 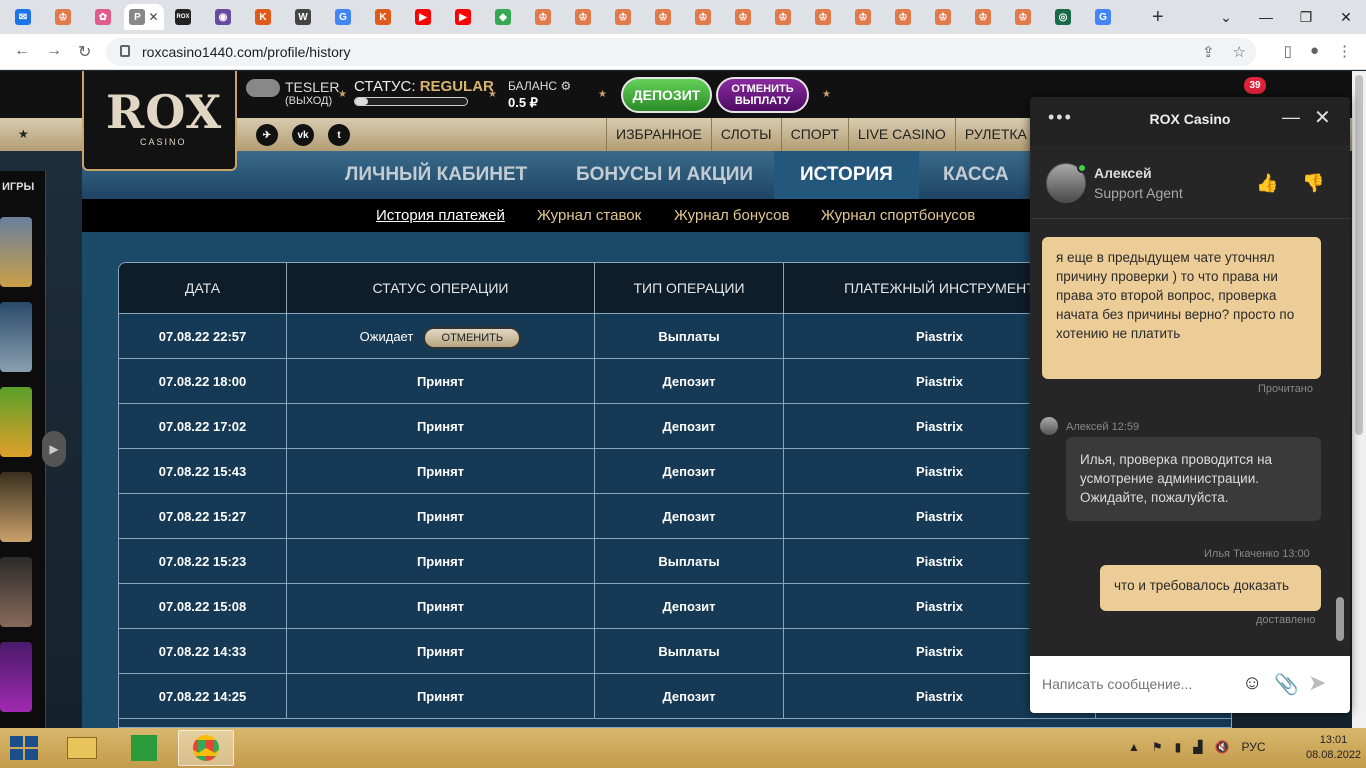 What do you see at coordinates (689, 381) in the screenshot?
I see `cell-text: Депозит` at bounding box center [689, 381].